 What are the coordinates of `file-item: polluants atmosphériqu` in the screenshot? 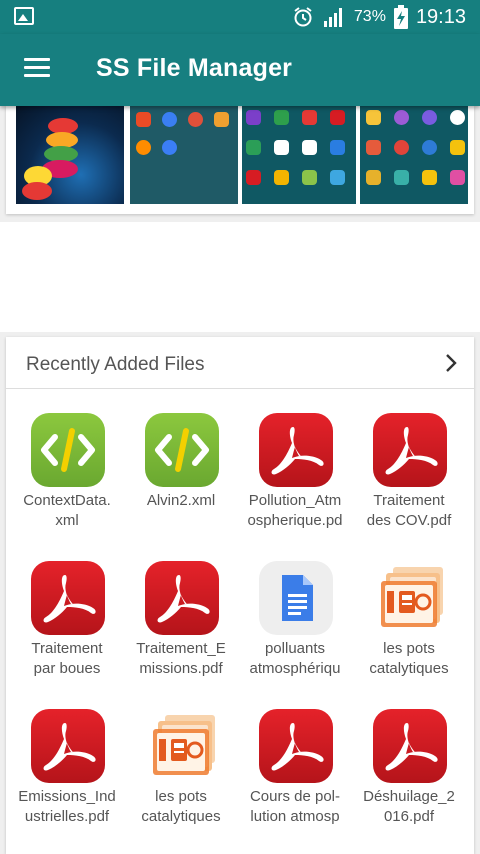 It's located at (295, 621).